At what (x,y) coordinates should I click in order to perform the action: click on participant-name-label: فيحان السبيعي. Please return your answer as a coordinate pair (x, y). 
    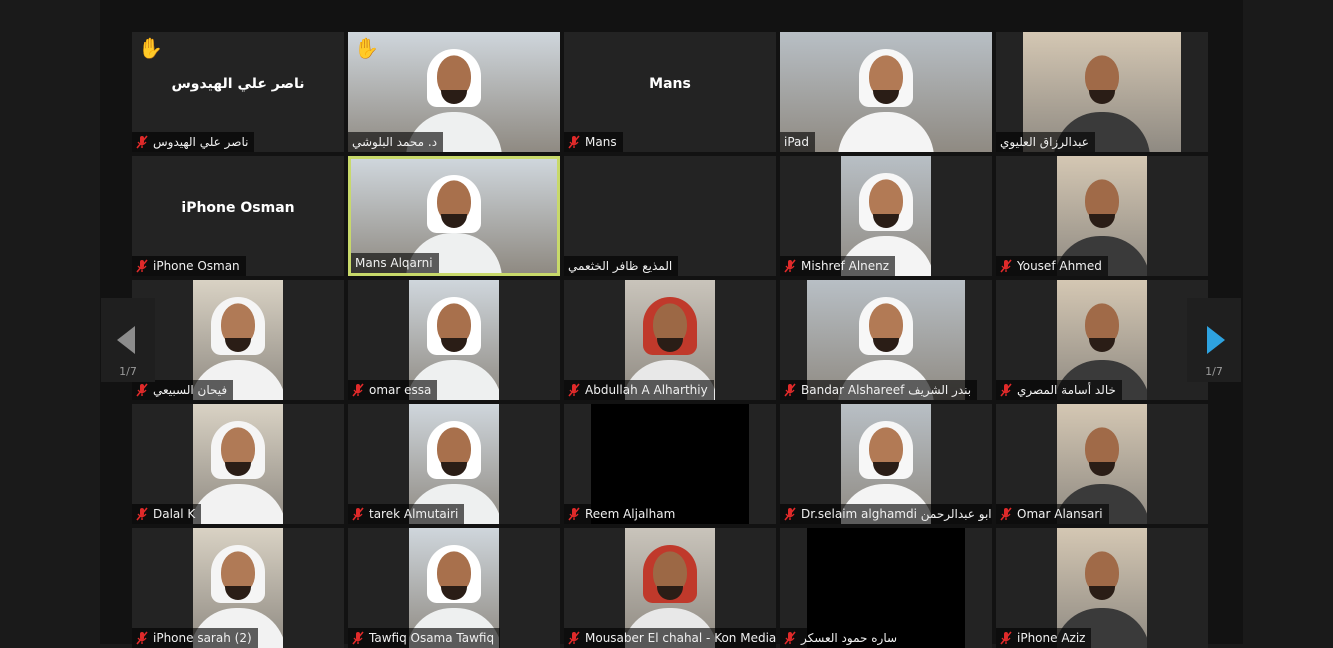
    Looking at the image, I should click on (183, 390).